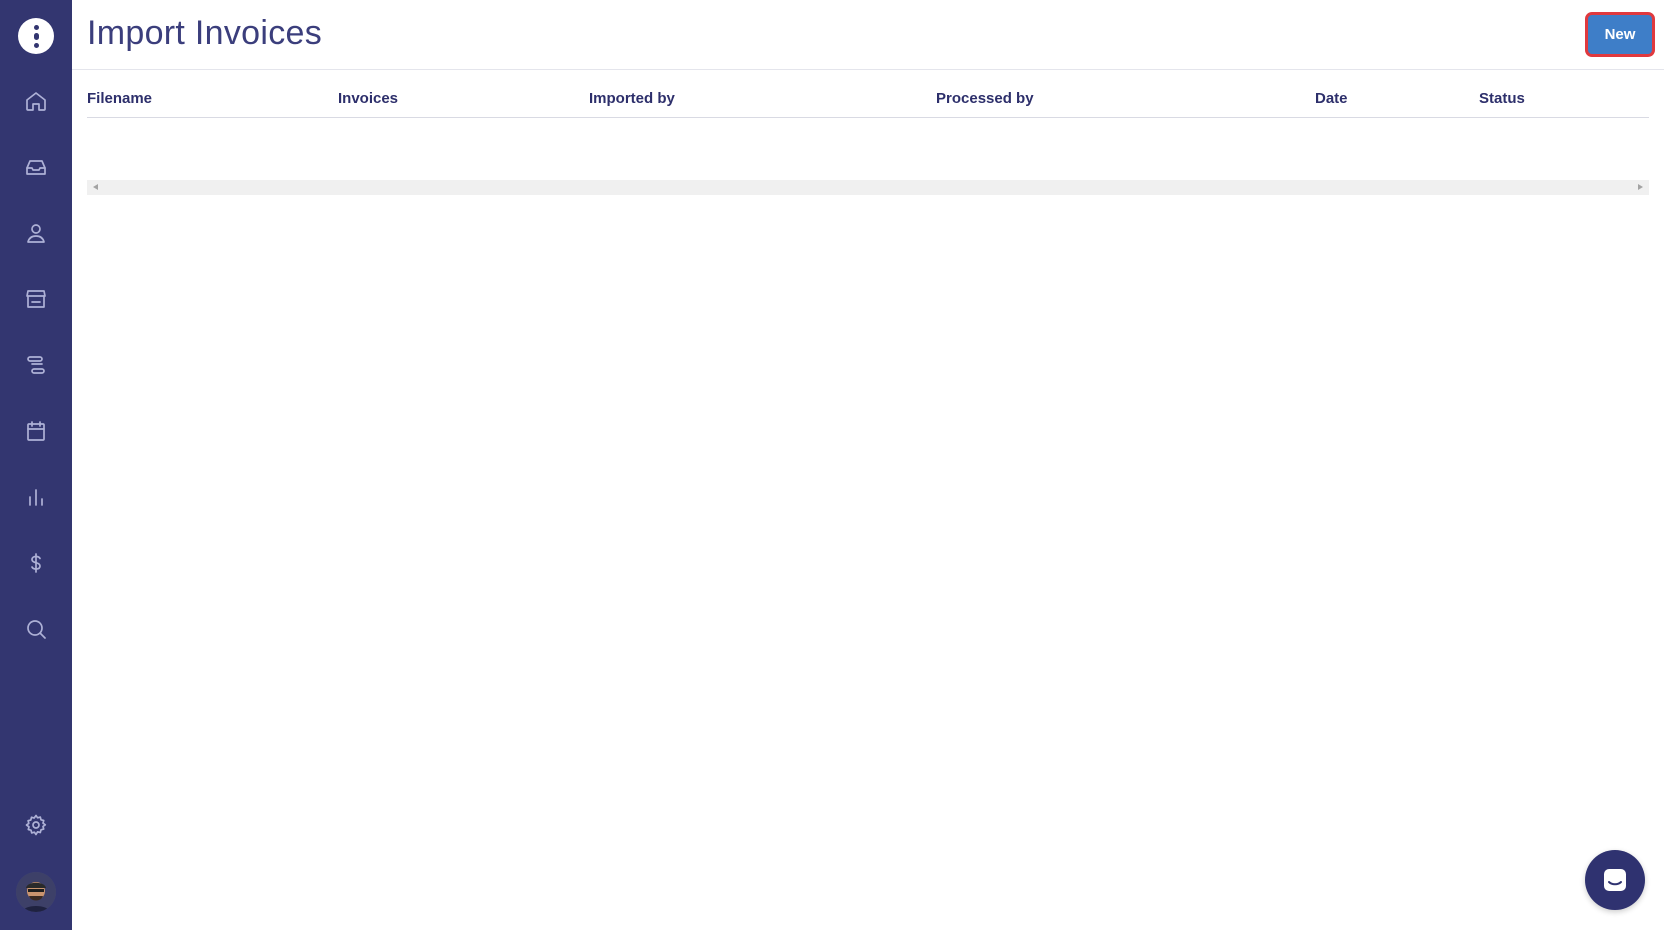  Describe the element at coordinates (36, 233) in the screenshot. I see `user-icon` at that location.